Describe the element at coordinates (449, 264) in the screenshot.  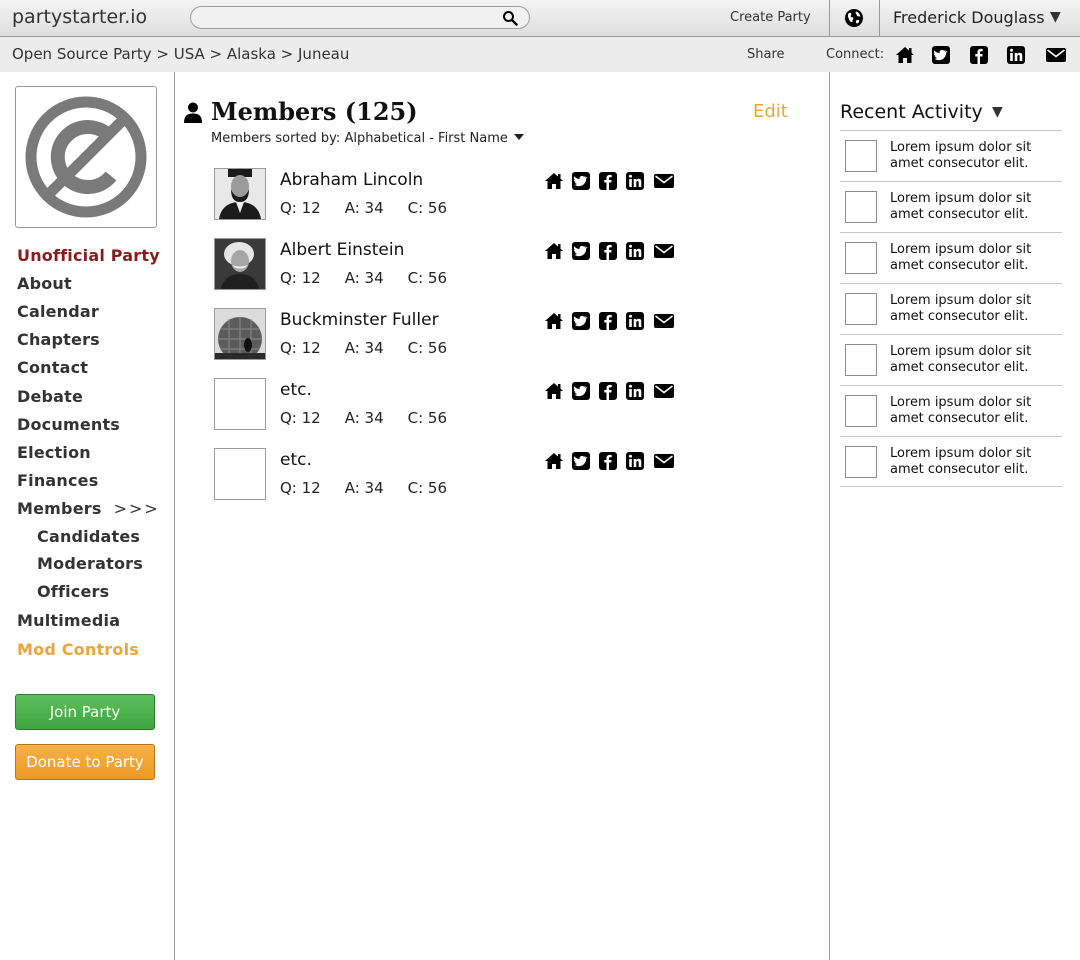
I see `member-row: Albert Einstein Q: 12 A: 34 C: 56` at that location.